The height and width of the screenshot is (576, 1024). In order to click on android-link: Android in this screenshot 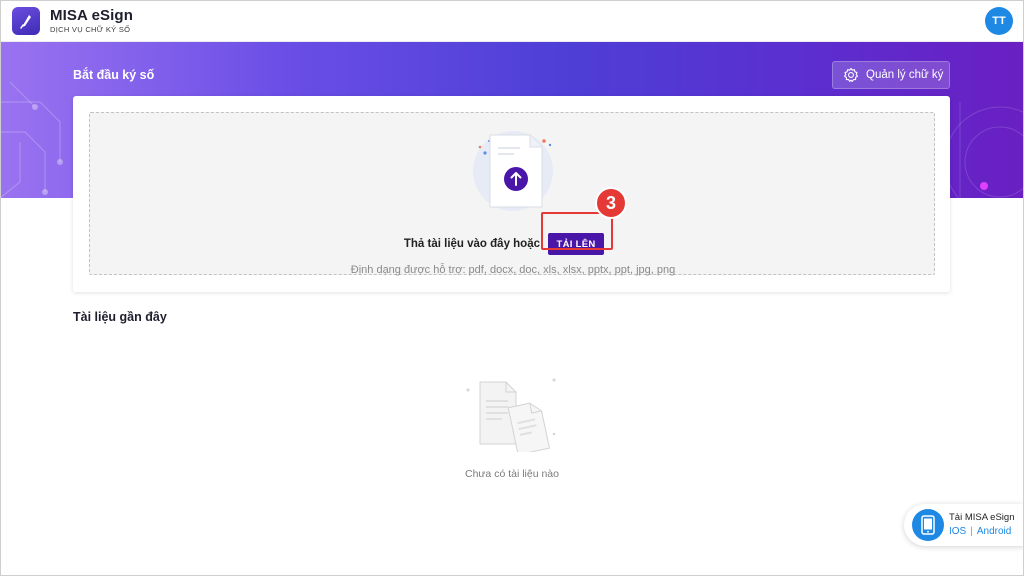, I will do `click(994, 531)`.